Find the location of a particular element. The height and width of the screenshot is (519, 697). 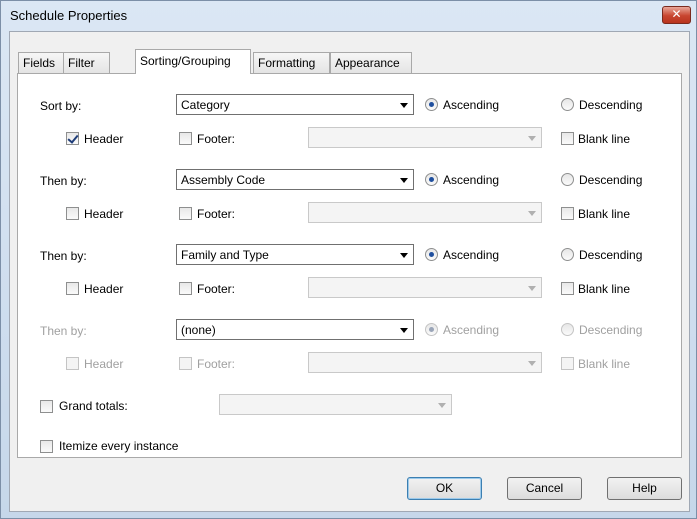

itemize-label: Itemize every instance is located at coordinates (119, 446).